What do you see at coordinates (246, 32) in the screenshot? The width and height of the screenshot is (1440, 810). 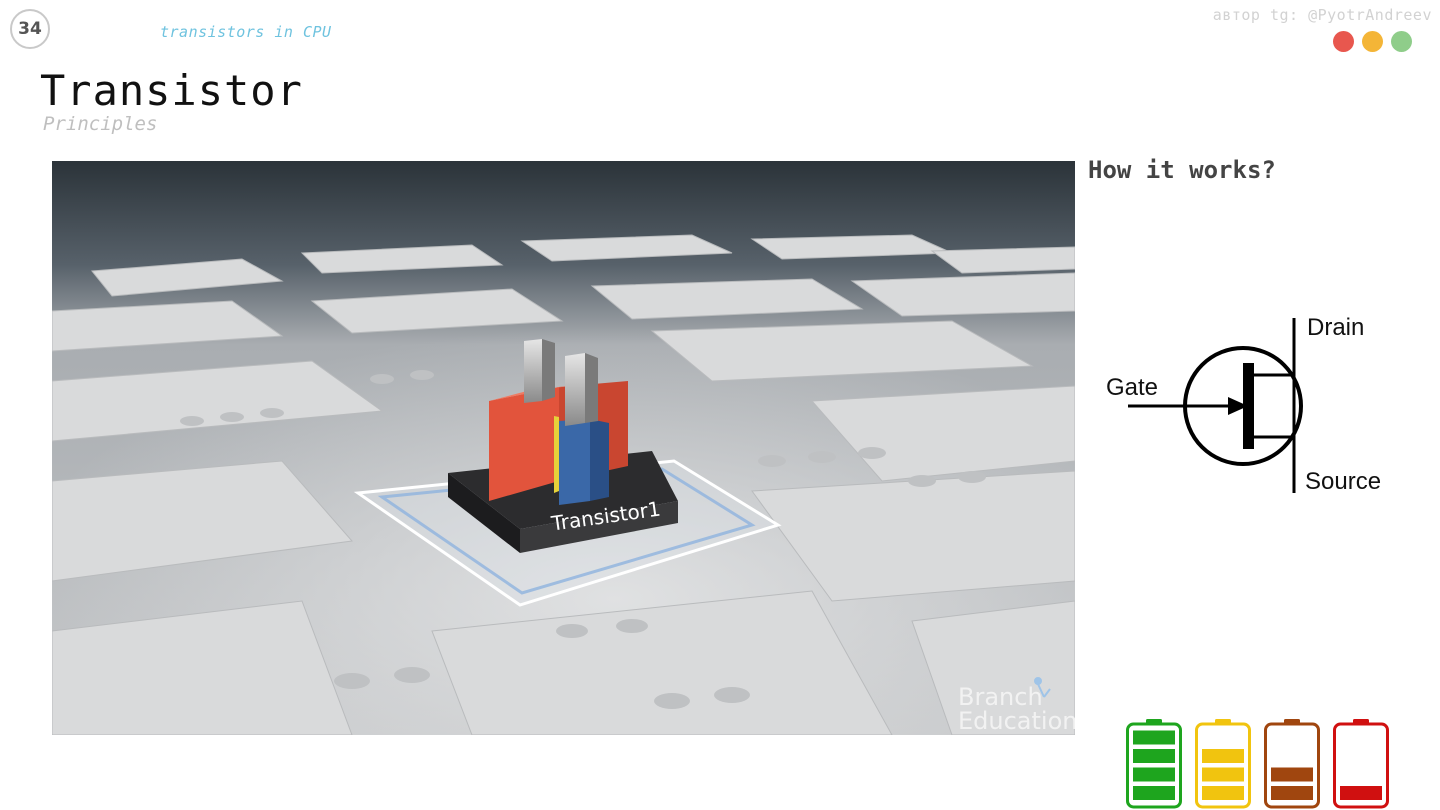 I see `slide-topic: transistors in CPU` at bounding box center [246, 32].